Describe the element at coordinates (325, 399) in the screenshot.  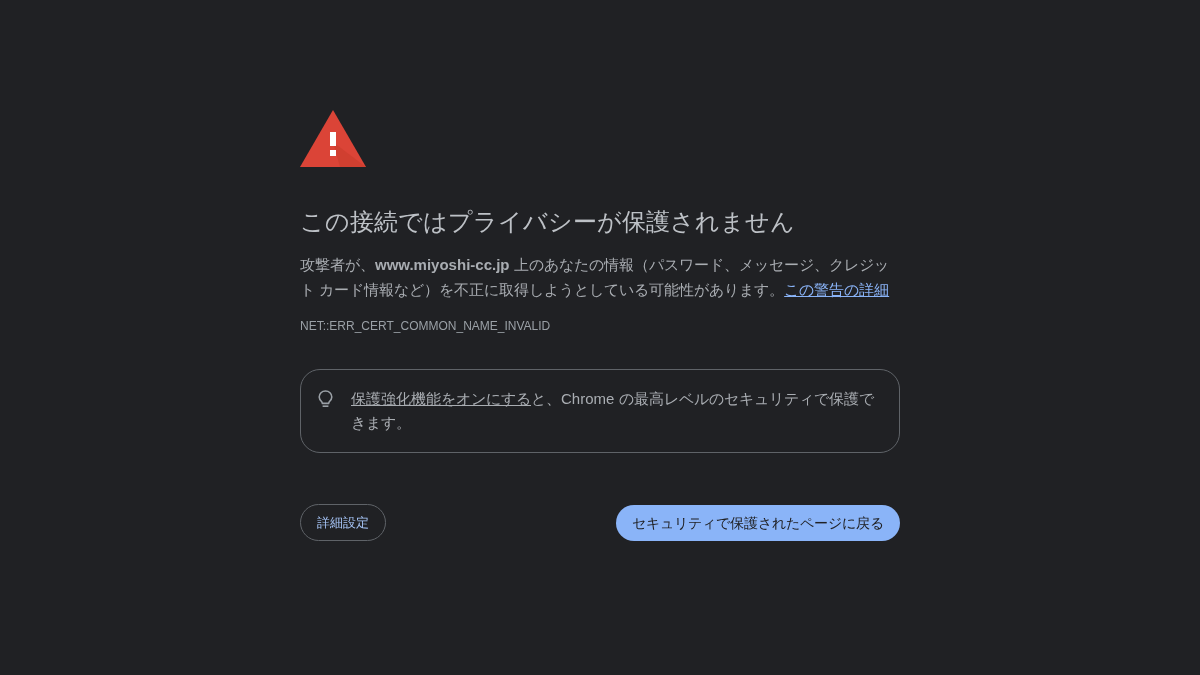
I see `lightbulb-icon` at that location.